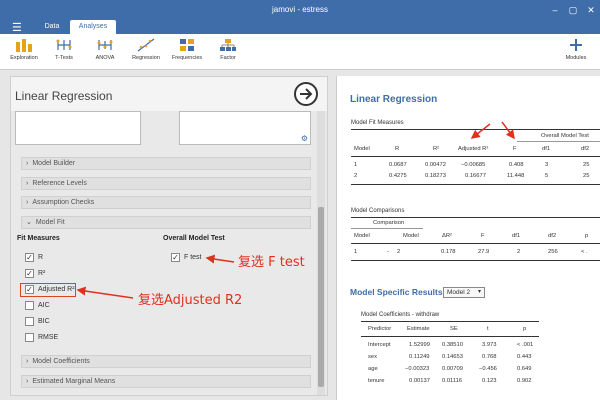 This screenshot has width=600, height=400. I want to click on anova-icon, so click(105, 45).